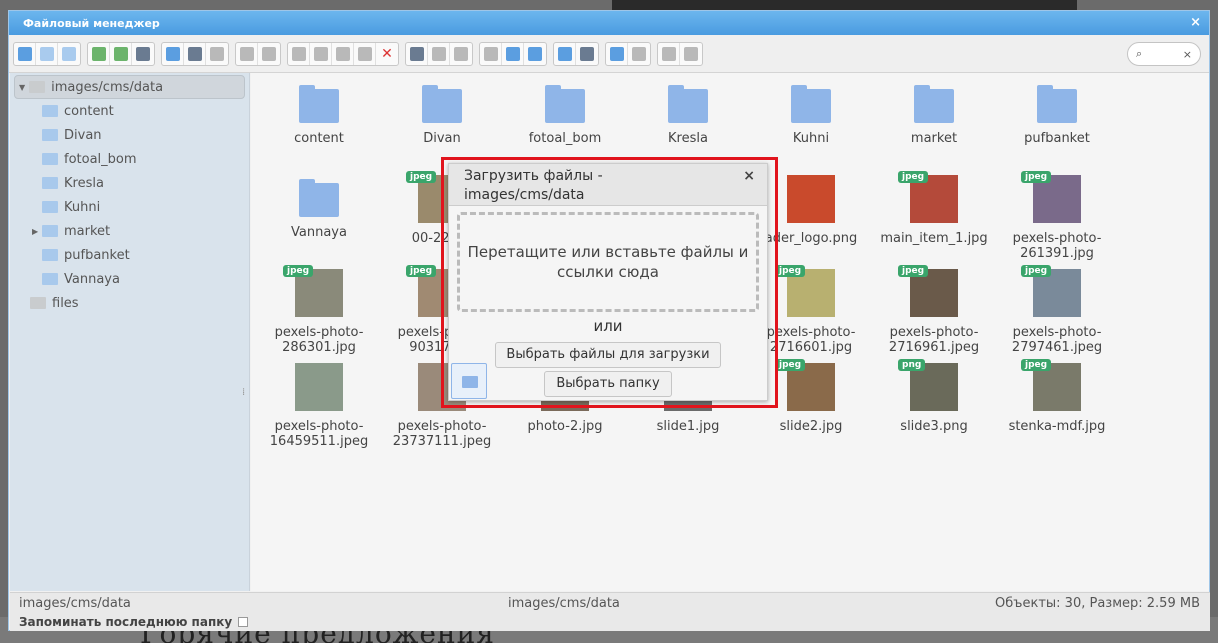 The width and height of the screenshot is (1218, 643). Describe the element at coordinates (928, 385) in the screenshot. I see `image-thumbnail: png` at that location.